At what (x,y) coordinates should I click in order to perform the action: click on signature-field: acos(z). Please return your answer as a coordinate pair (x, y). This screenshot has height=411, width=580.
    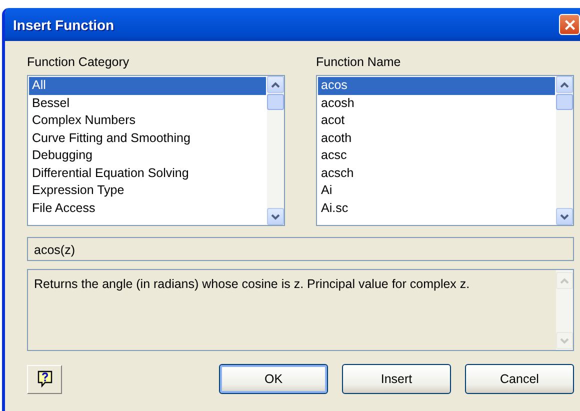
    Looking at the image, I should click on (300, 249).